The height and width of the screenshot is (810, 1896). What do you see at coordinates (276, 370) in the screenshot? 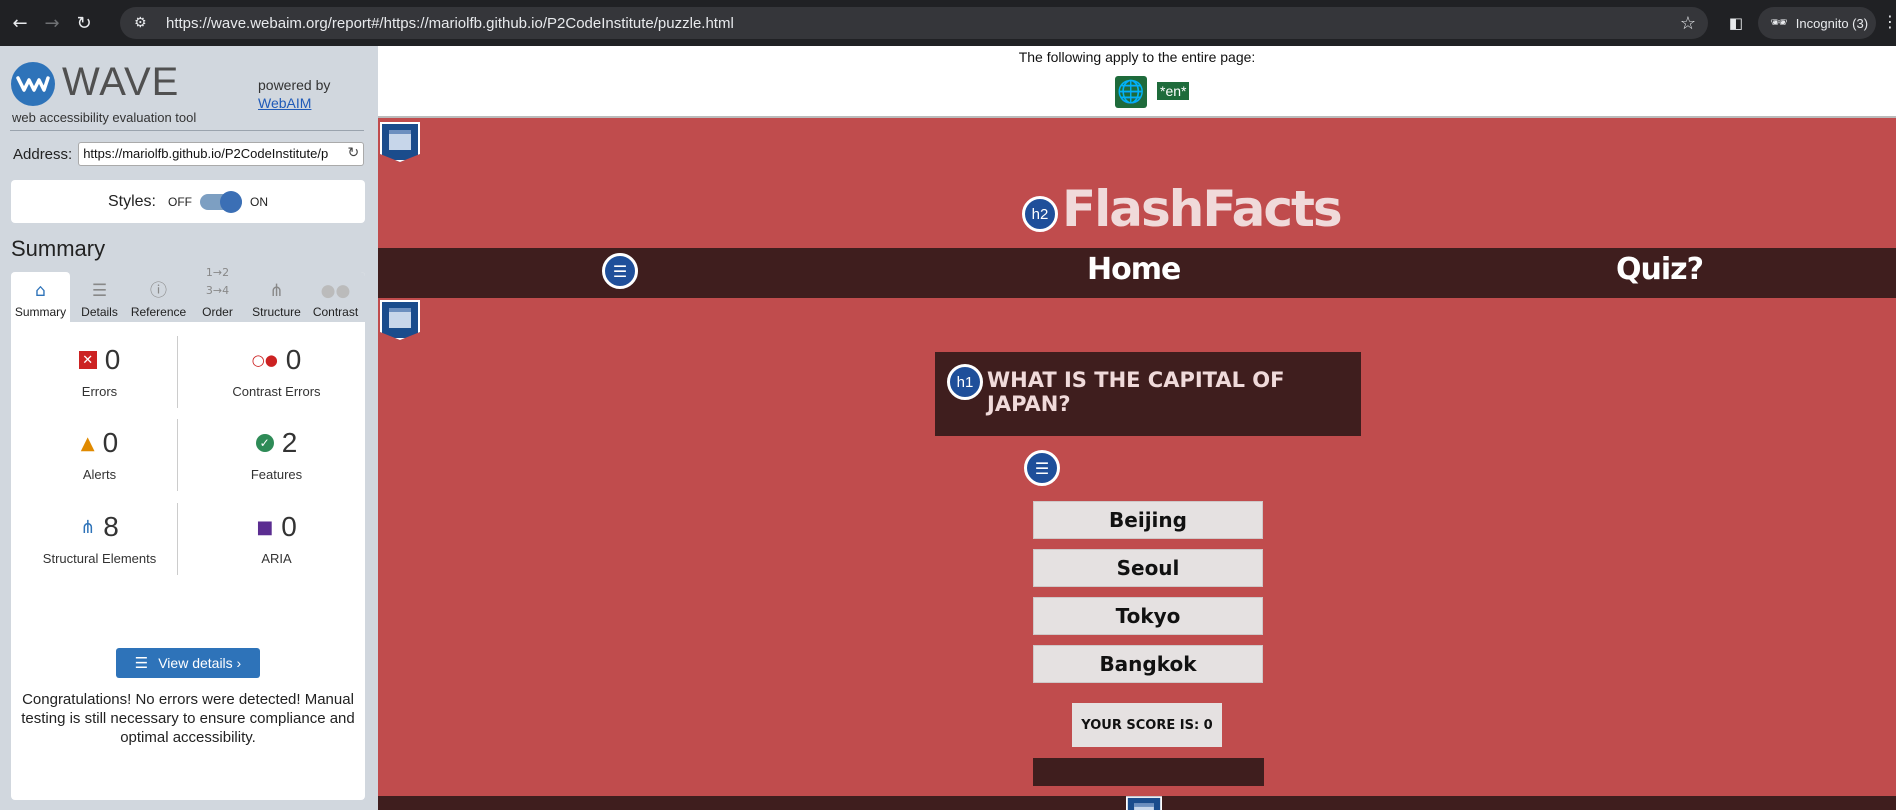
I see `stat-contrast-errors: ○● 0 Contrast Errors` at bounding box center [276, 370].